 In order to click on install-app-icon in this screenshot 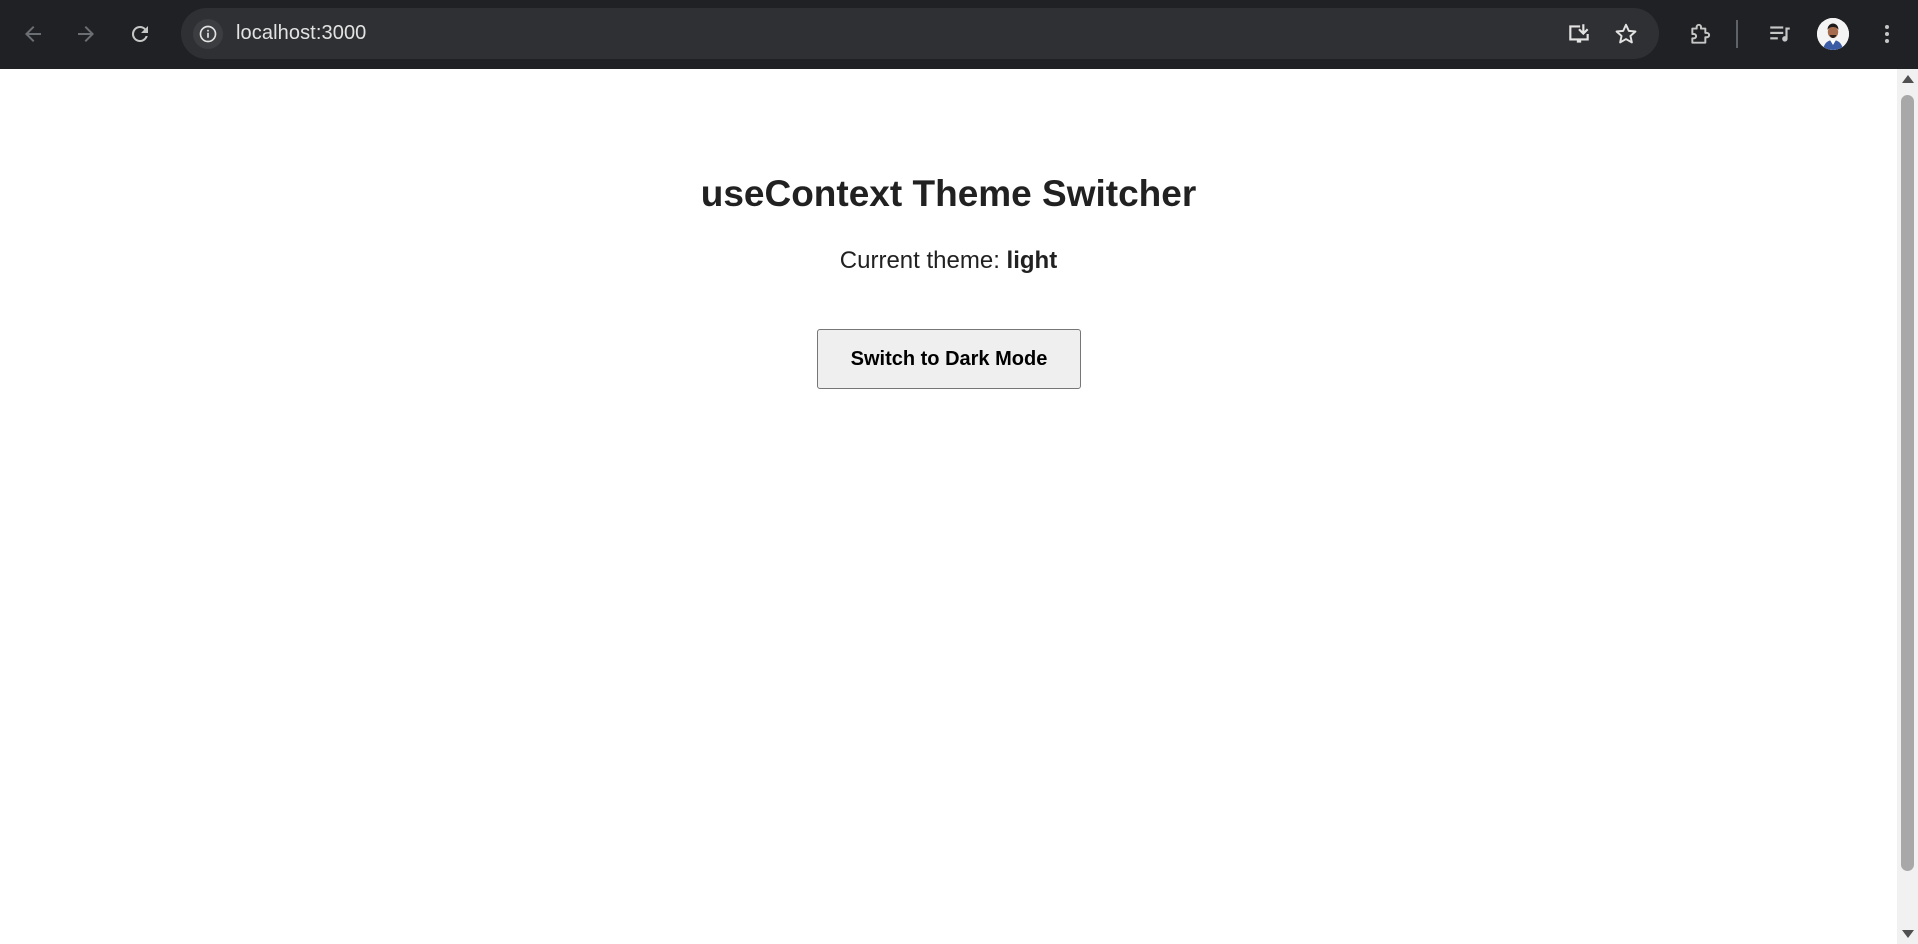, I will do `click(1579, 33)`.